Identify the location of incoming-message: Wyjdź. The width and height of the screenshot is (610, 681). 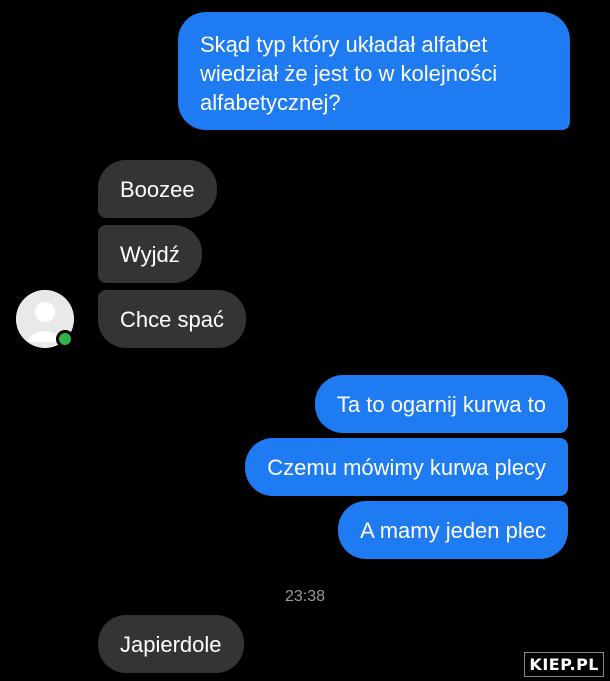
(150, 254).